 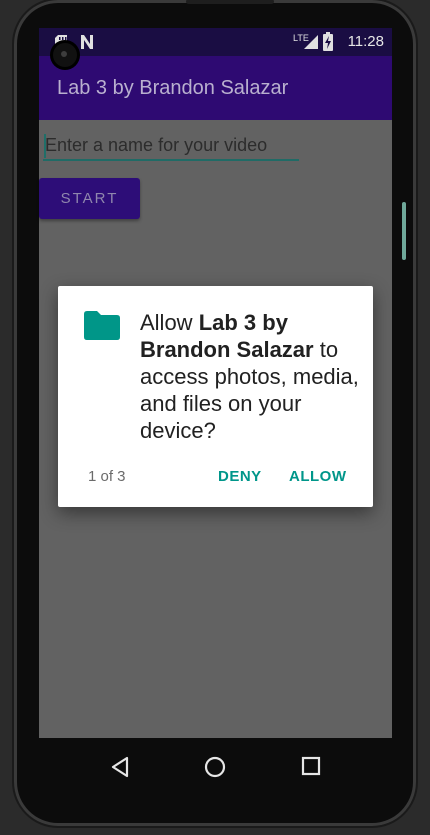 I want to click on permission-counter: 1 of 3, so click(x=107, y=476).